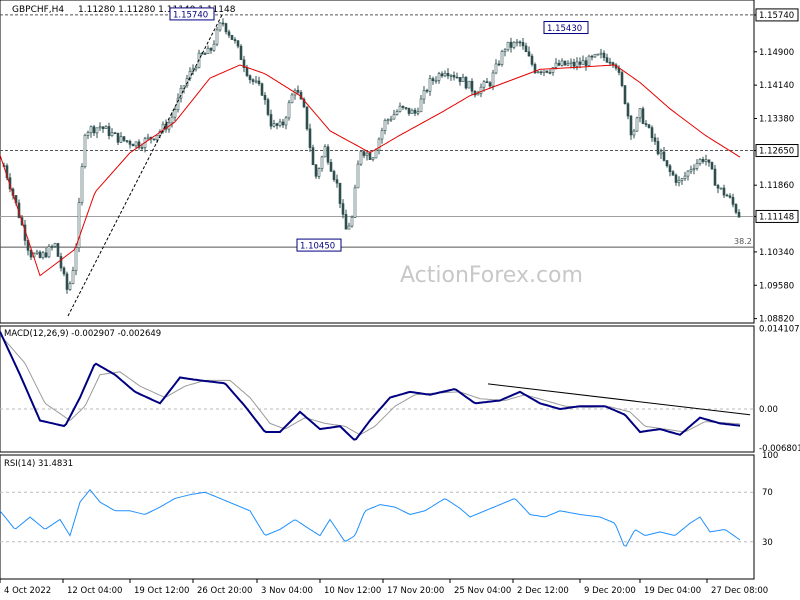 The image size is (800, 600). What do you see at coordinates (610, 591) in the screenshot?
I see `x-tick-label: 9 Dec 20:00` at bounding box center [610, 591].